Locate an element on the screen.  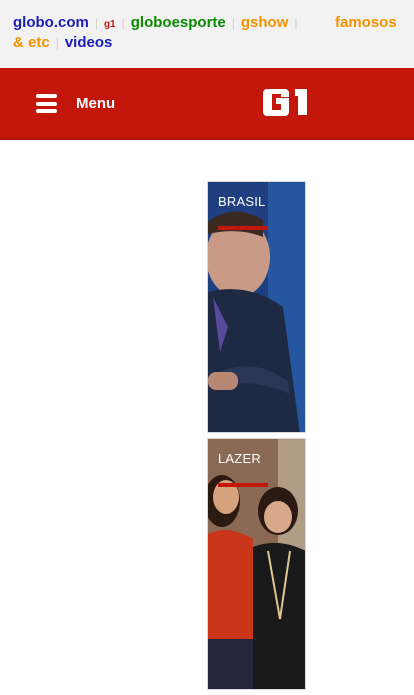
link-g1: g1 is located at coordinates (110, 24).